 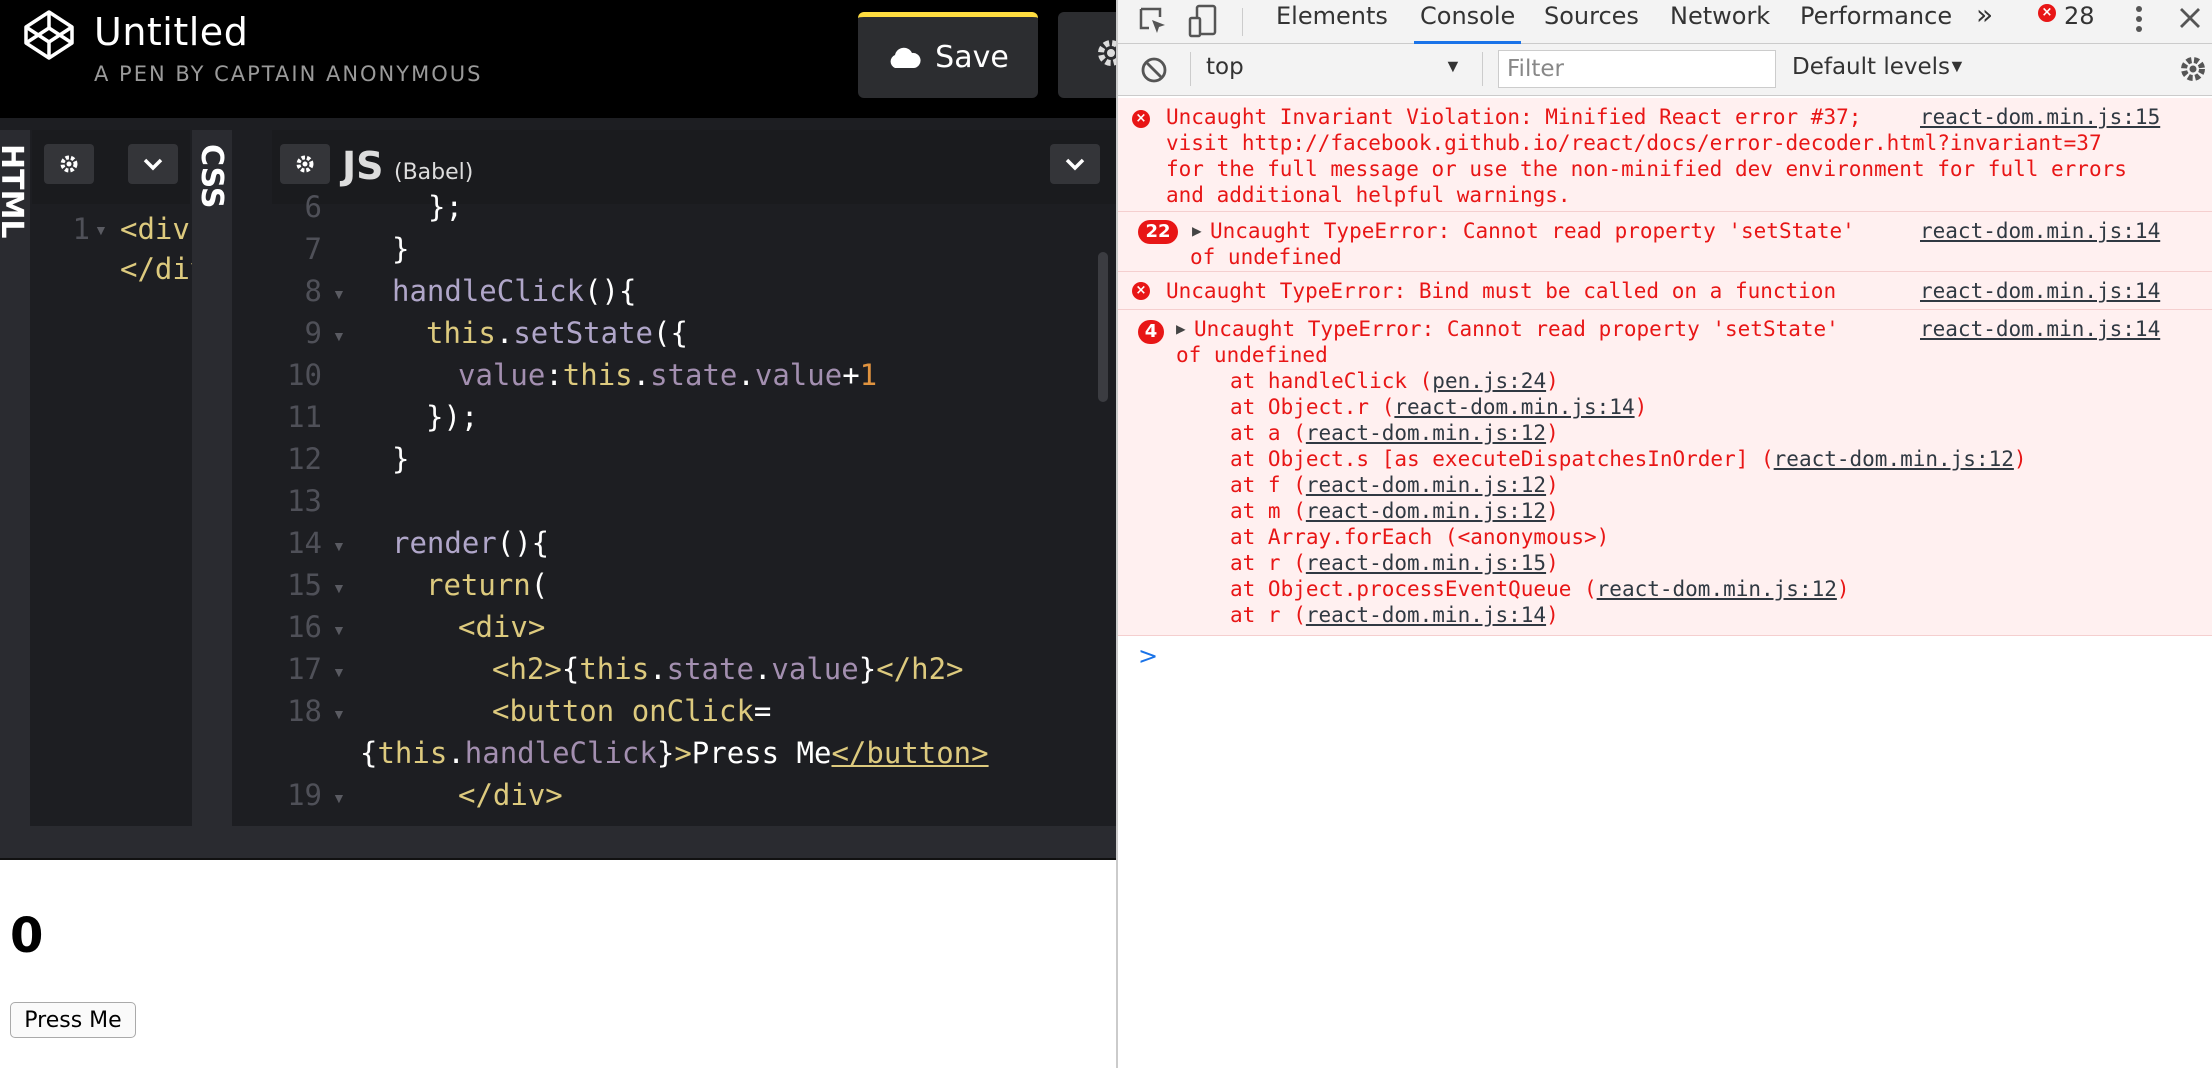 What do you see at coordinates (1876, 22) in the screenshot?
I see `tab-performance: Performance` at bounding box center [1876, 22].